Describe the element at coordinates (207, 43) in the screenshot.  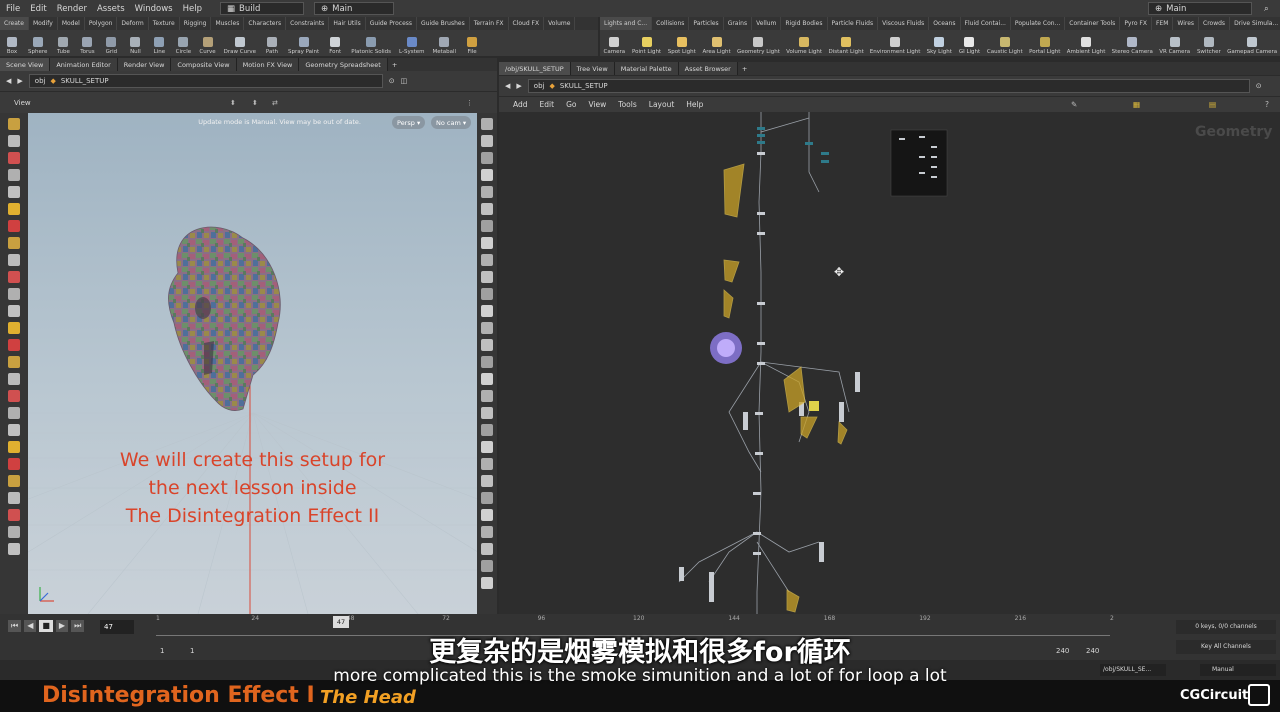
I see `shelf-left-tool-8: Curve` at that location.